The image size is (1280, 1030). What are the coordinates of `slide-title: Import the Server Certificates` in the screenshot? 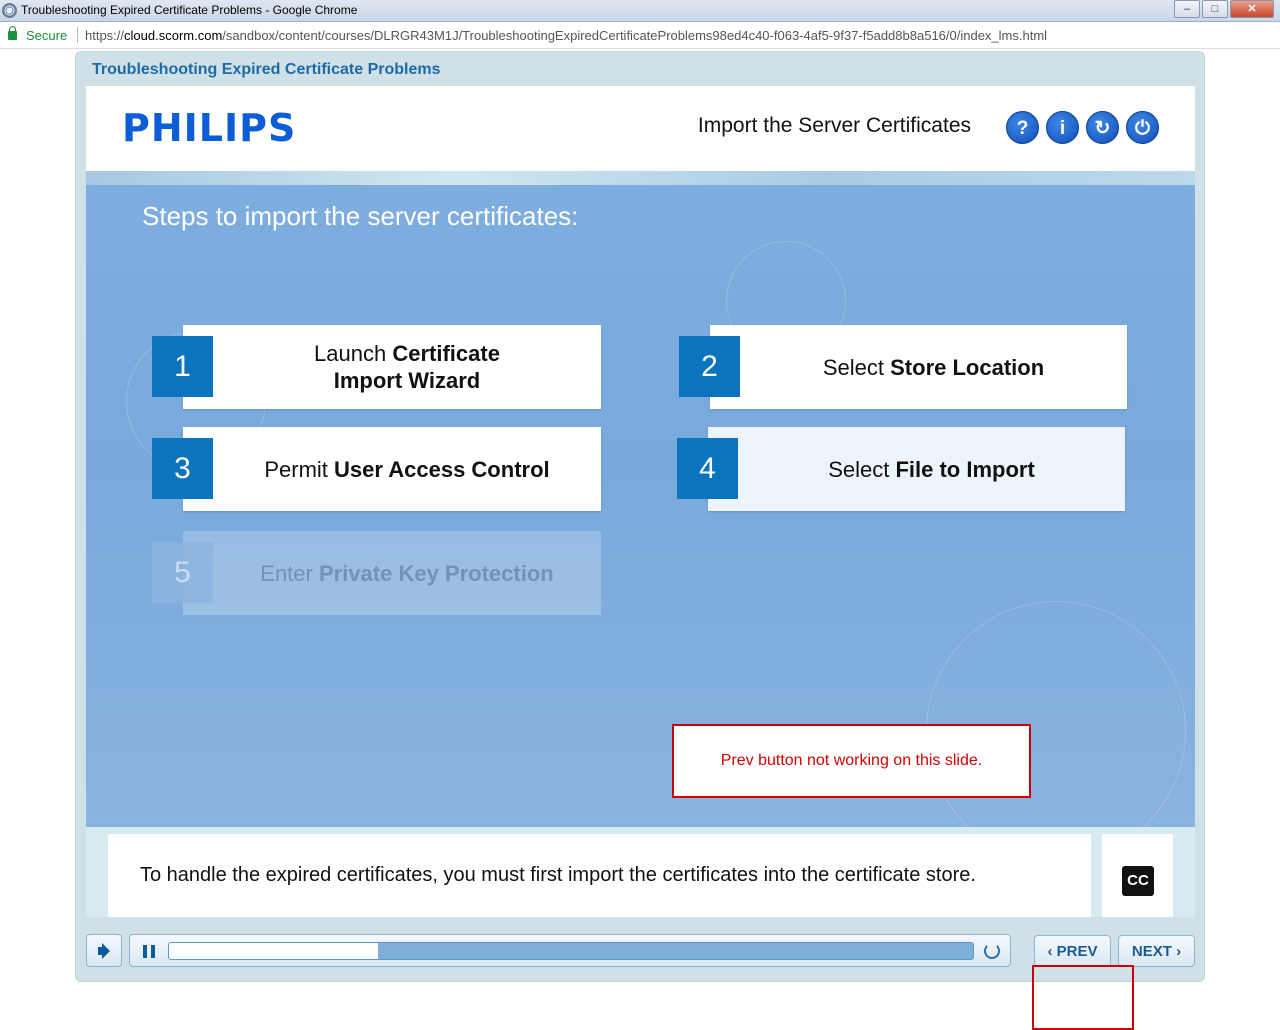 It's located at (834, 125).